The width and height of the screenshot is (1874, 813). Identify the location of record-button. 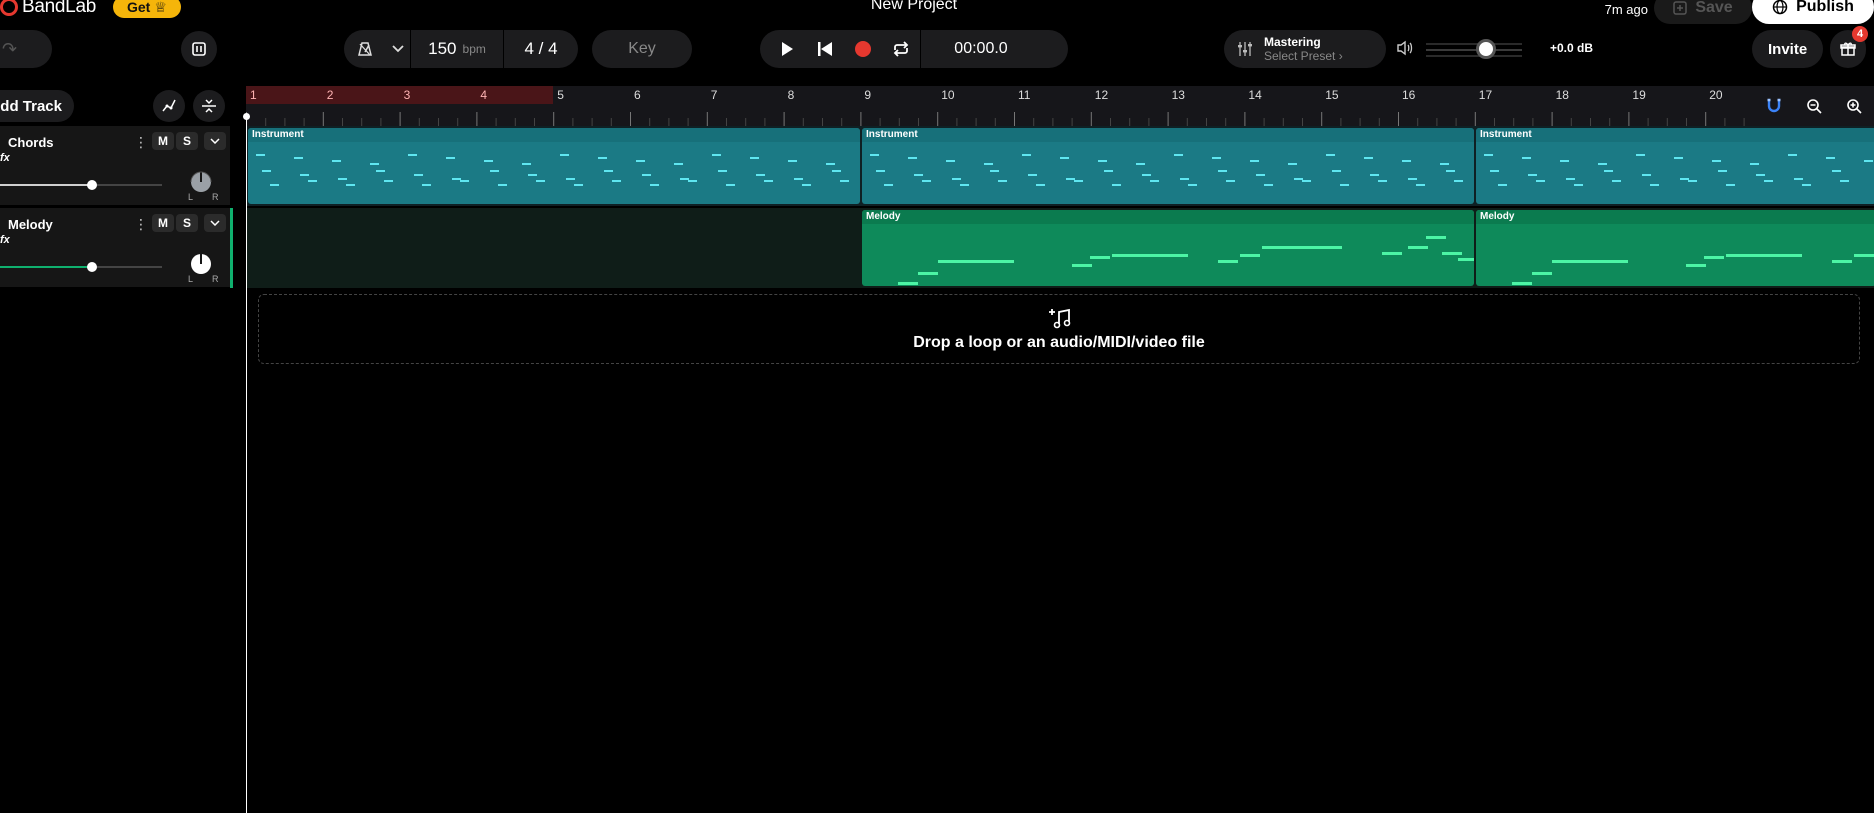
(863, 49).